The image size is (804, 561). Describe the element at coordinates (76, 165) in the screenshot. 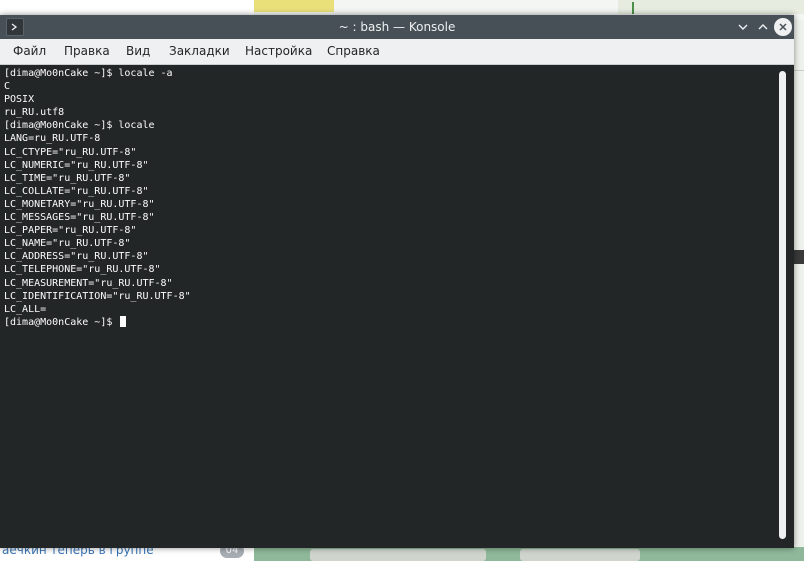

I see `output-line: LC_NUMERIC="ru_RU.UTF-8"` at that location.